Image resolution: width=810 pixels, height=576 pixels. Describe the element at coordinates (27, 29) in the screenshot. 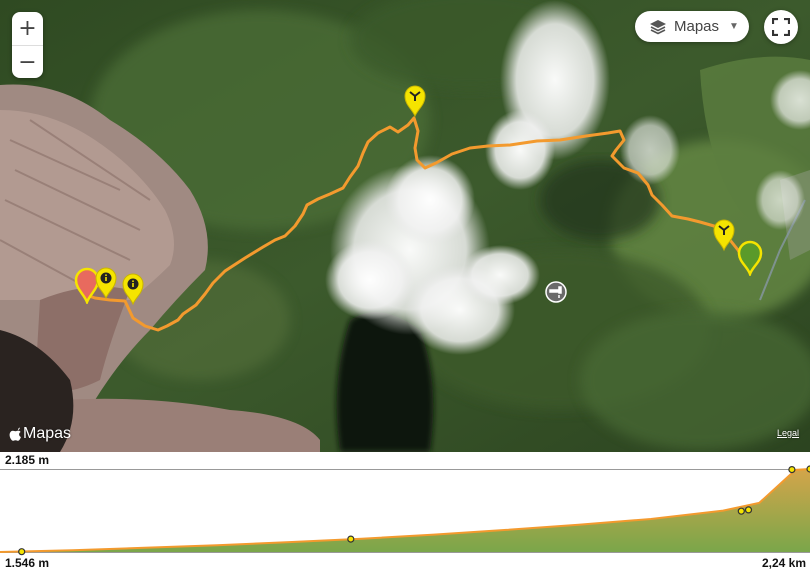

I see `zoom-in-button: +` at that location.